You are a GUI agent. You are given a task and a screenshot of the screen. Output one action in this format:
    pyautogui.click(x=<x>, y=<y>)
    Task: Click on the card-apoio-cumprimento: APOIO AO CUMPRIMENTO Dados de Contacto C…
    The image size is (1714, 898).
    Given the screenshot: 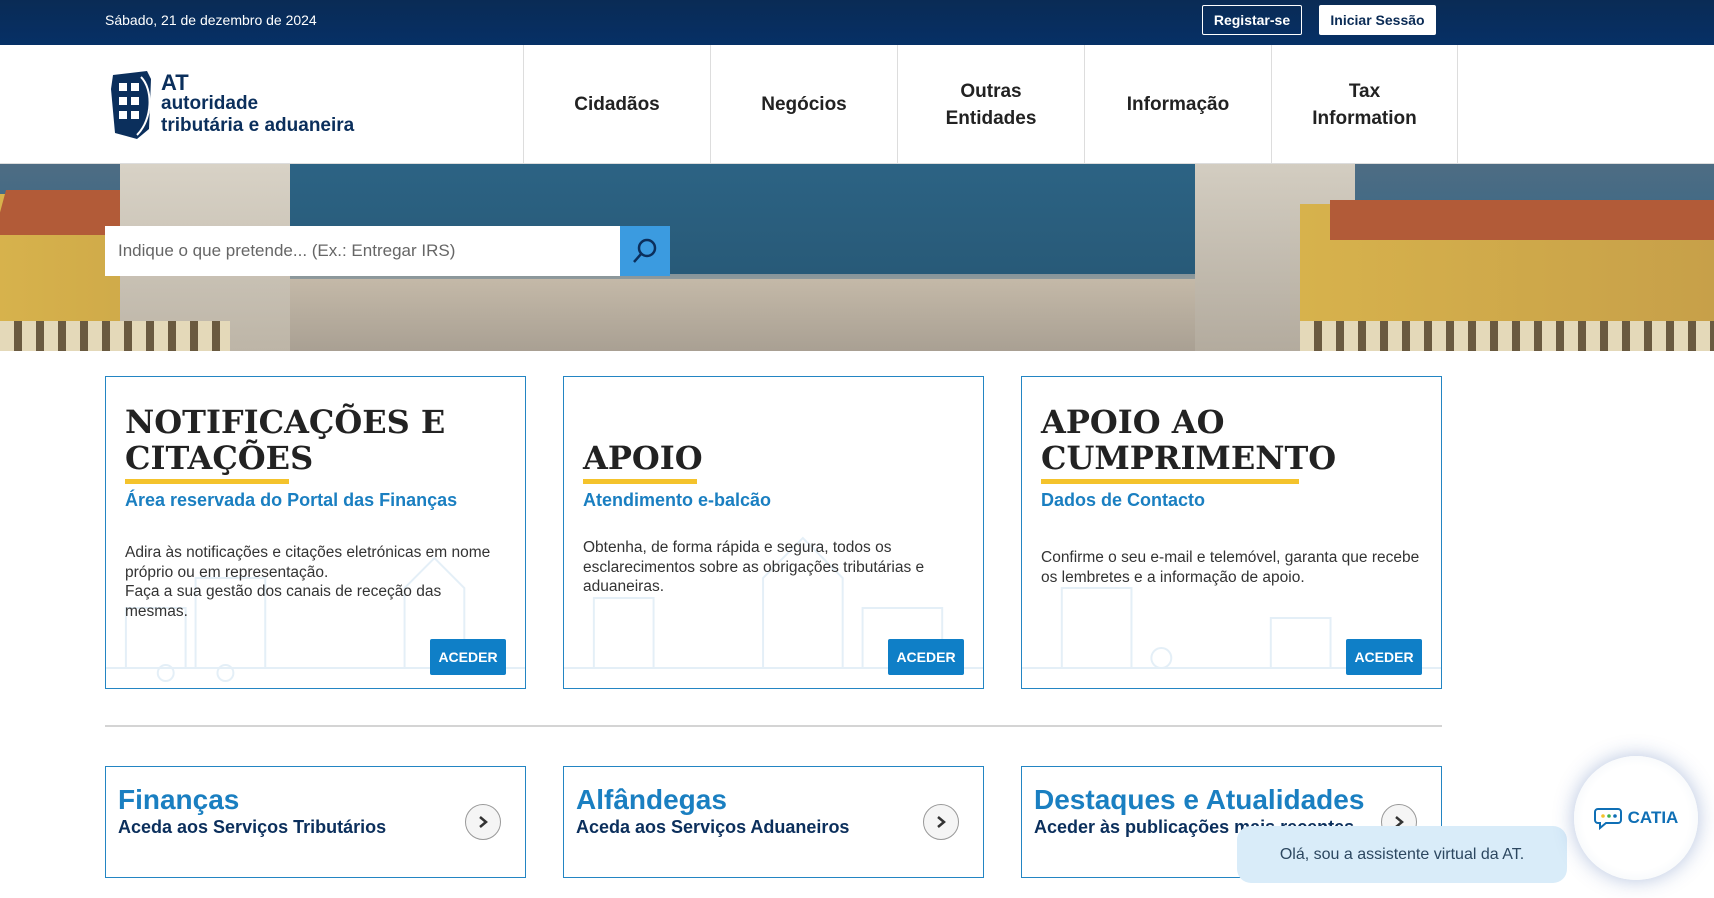 What is the action you would take?
    pyautogui.click(x=1231, y=532)
    